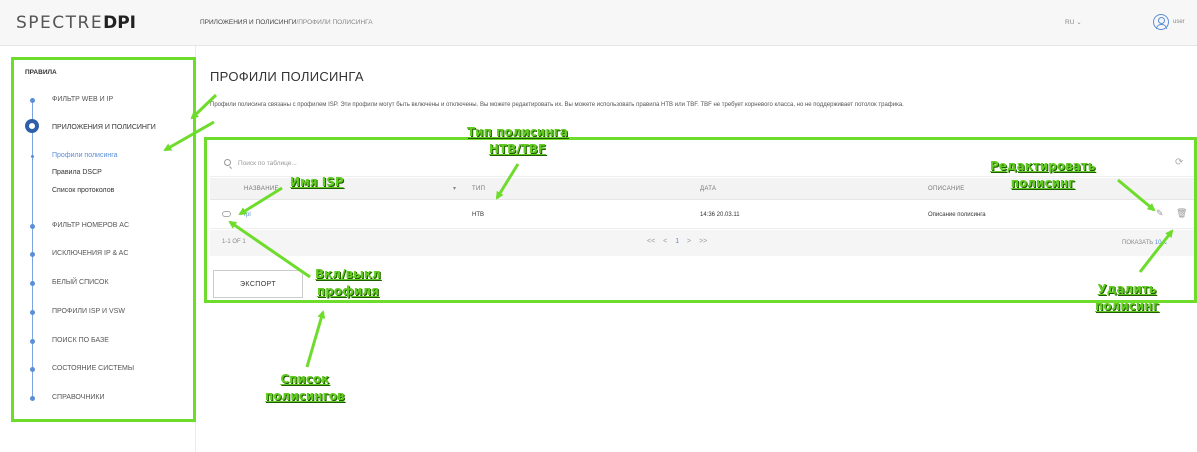  What do you see at coordinates (1073, 22) in the screenshot?
I see `language-select: RU ⌄` at bounding box center [1073, 22].